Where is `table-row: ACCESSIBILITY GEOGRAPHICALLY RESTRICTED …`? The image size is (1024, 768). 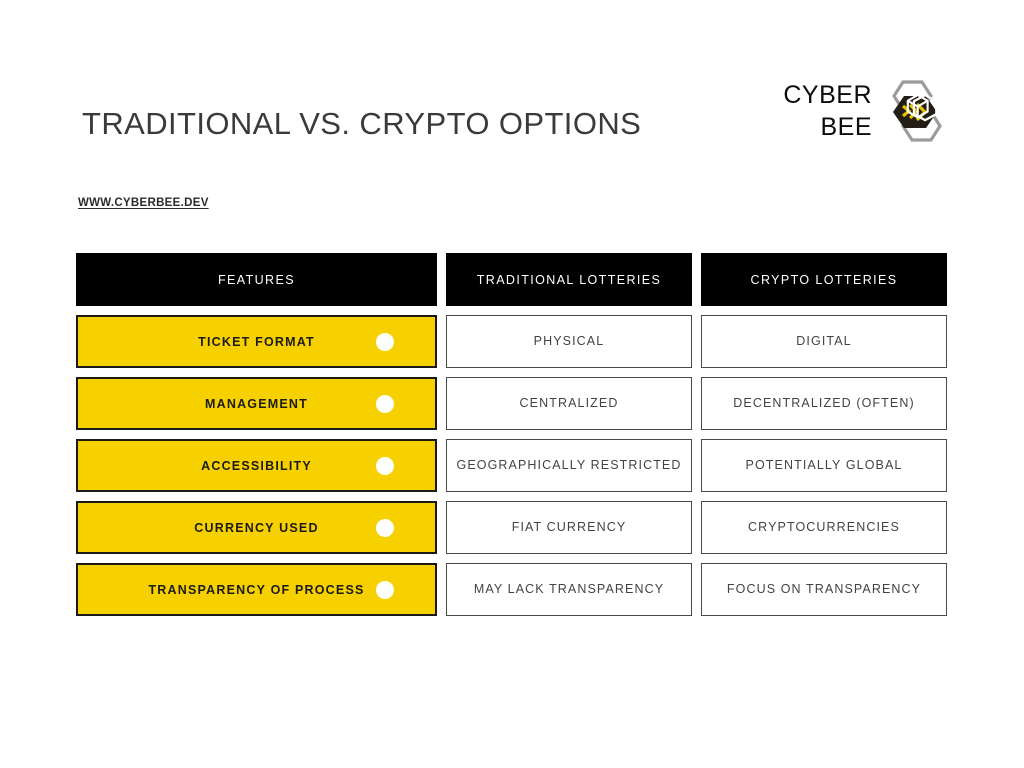 table-row: ACCESSIBILITY GEOGRAPHICALLY RESTRICTED … is located at coordinates (511, 465).